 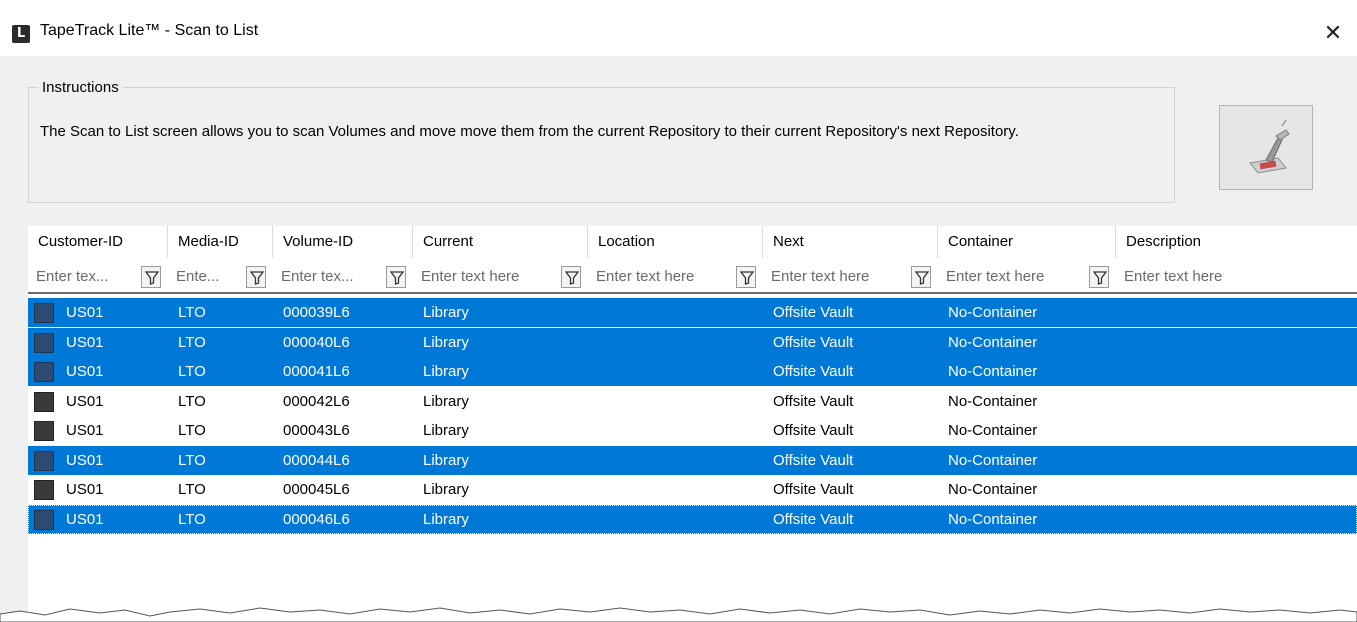 I want to click on scan-button, so click(x=1266, y=147).